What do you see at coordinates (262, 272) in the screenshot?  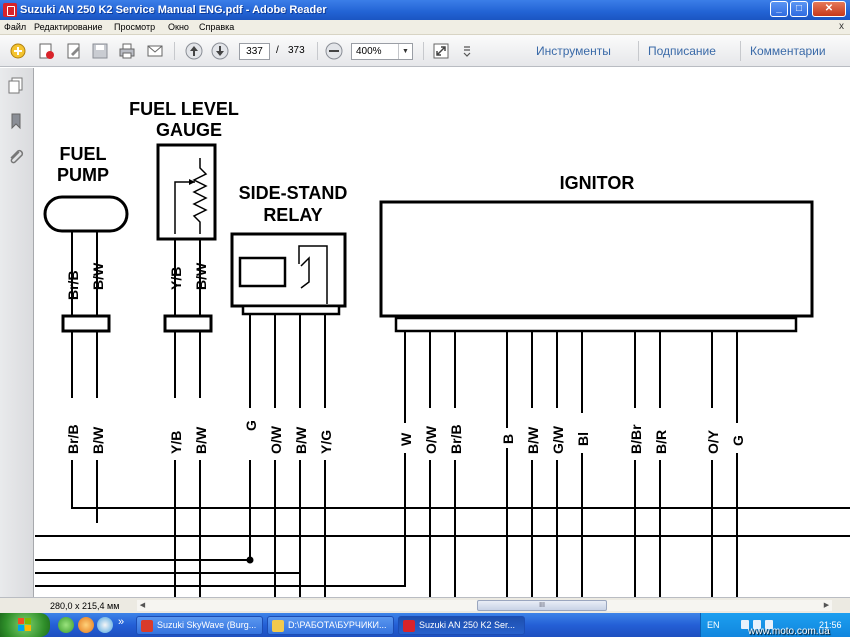 I see `relay-coil` at bounding box center [262, 272].